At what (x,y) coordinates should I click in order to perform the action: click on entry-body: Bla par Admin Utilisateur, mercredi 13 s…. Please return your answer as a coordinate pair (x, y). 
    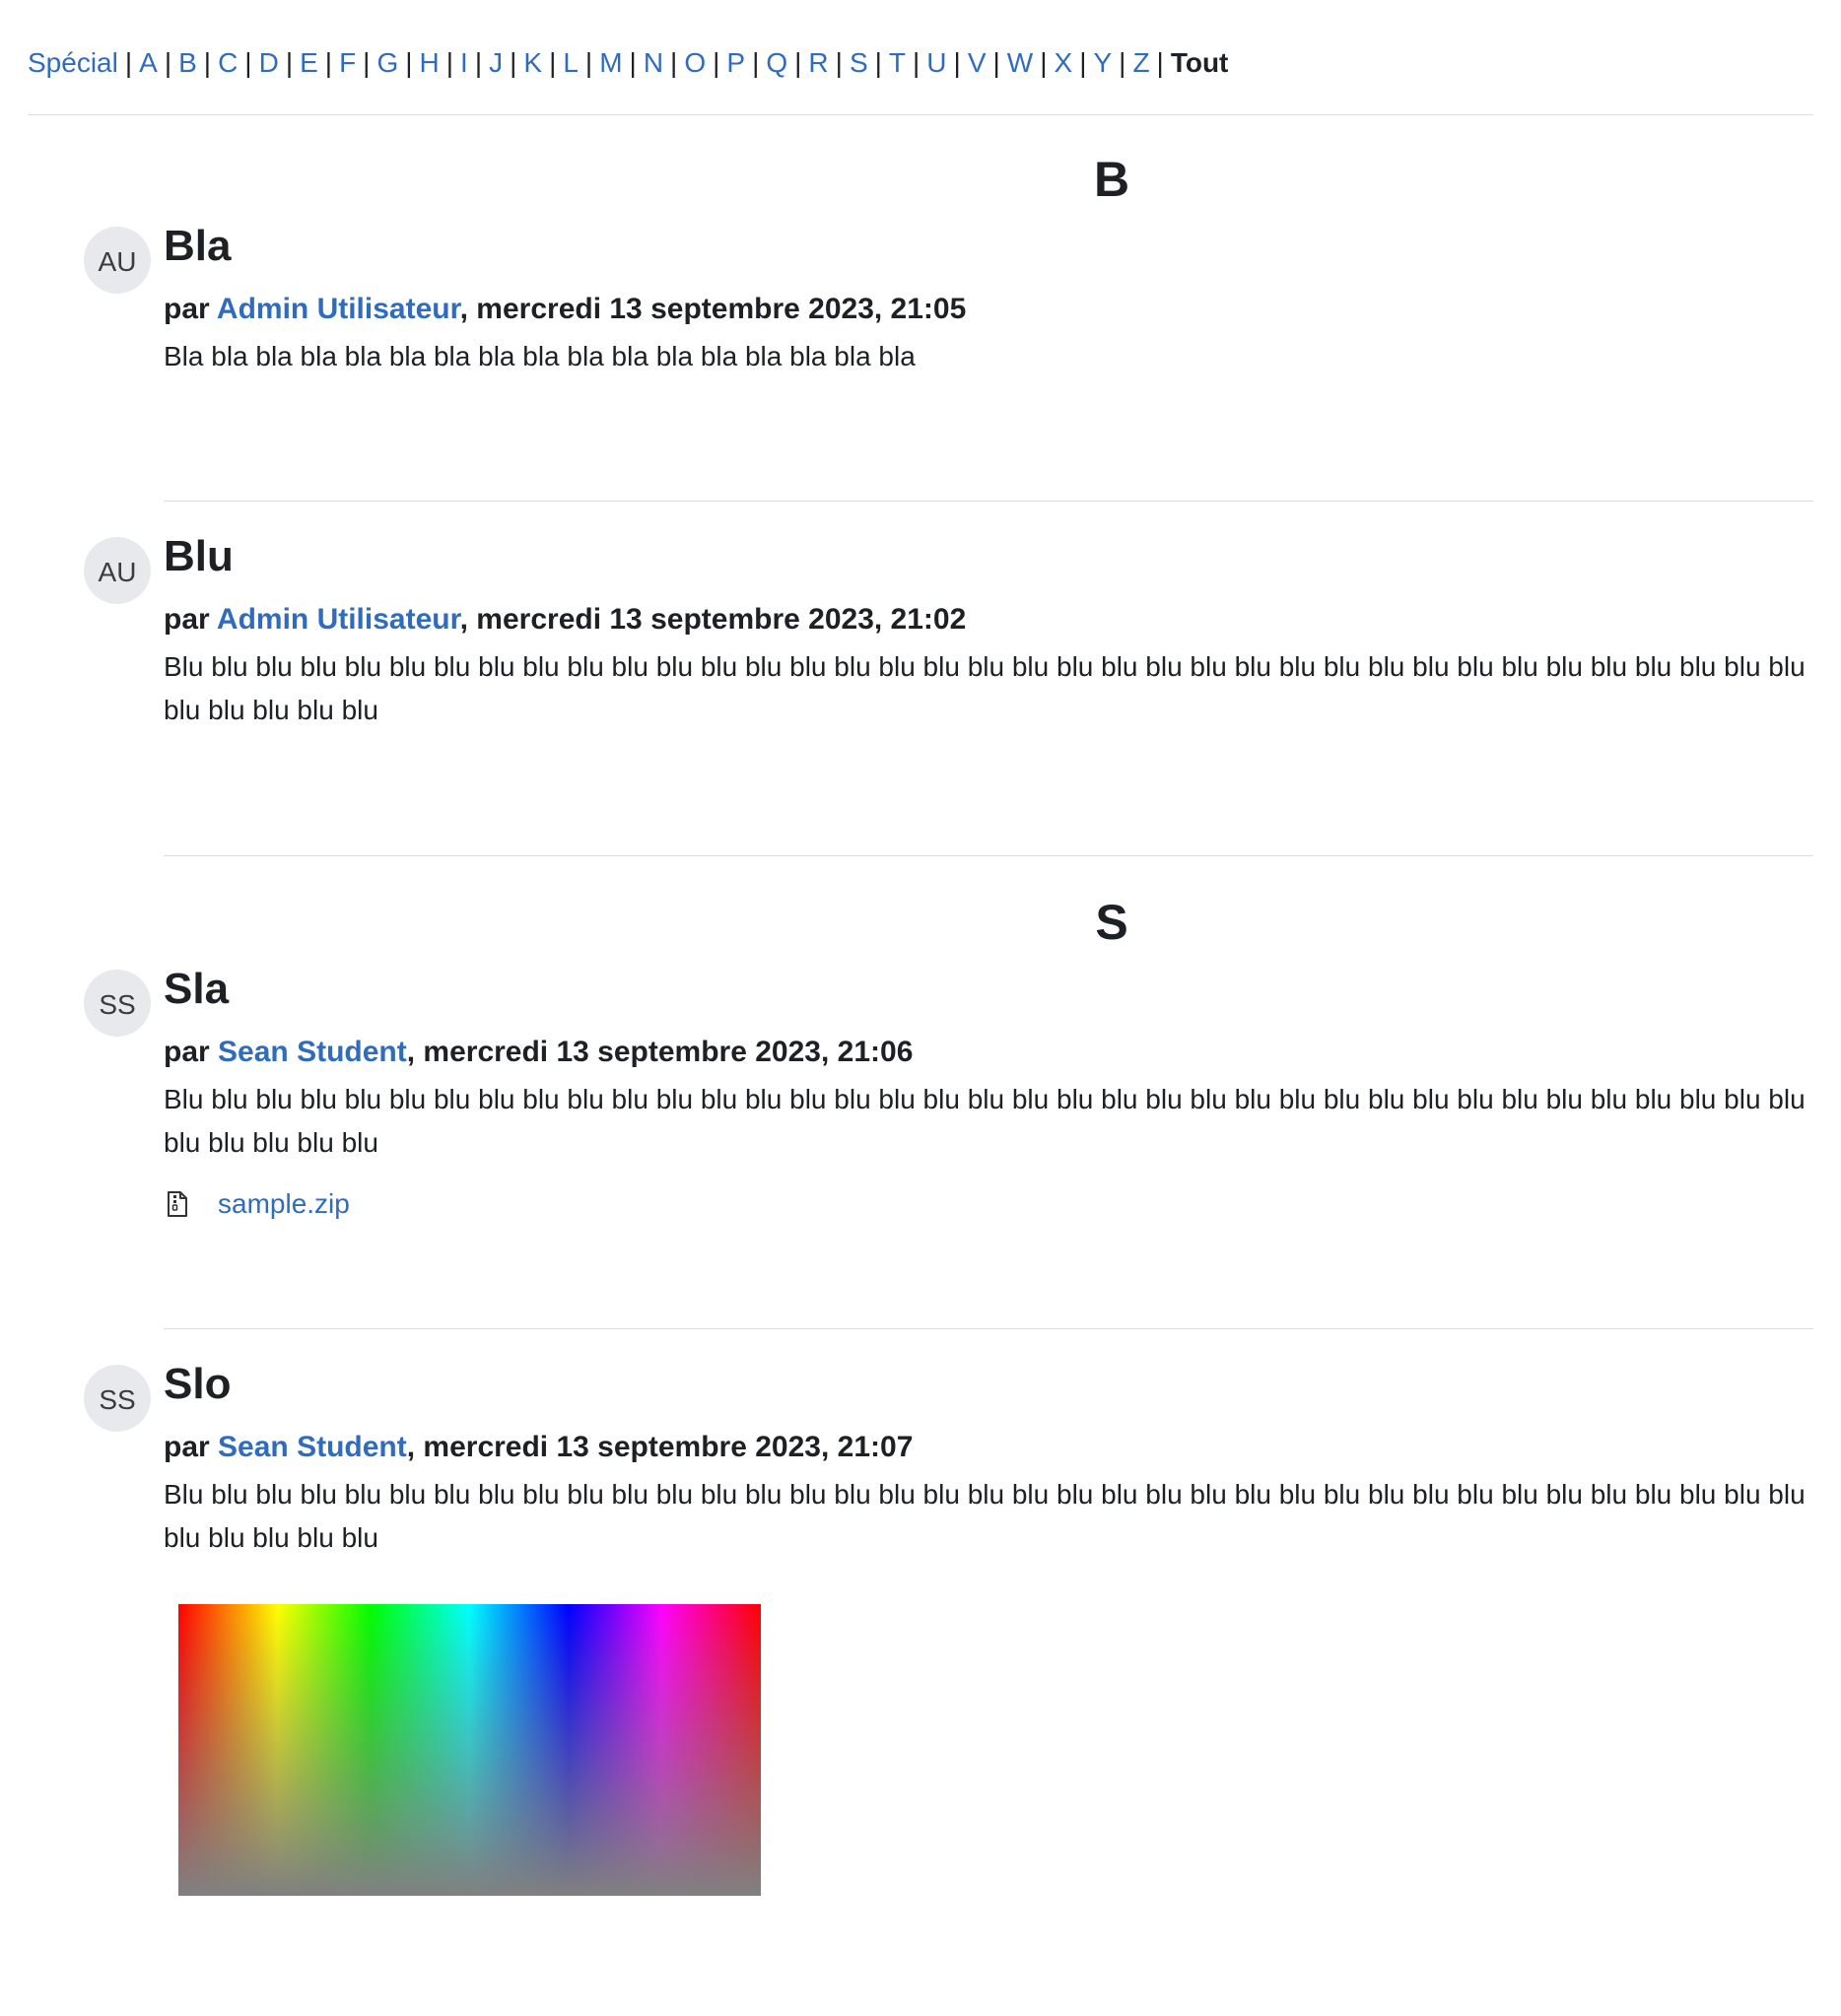
    Looking at the image, I should click on (988, 300).